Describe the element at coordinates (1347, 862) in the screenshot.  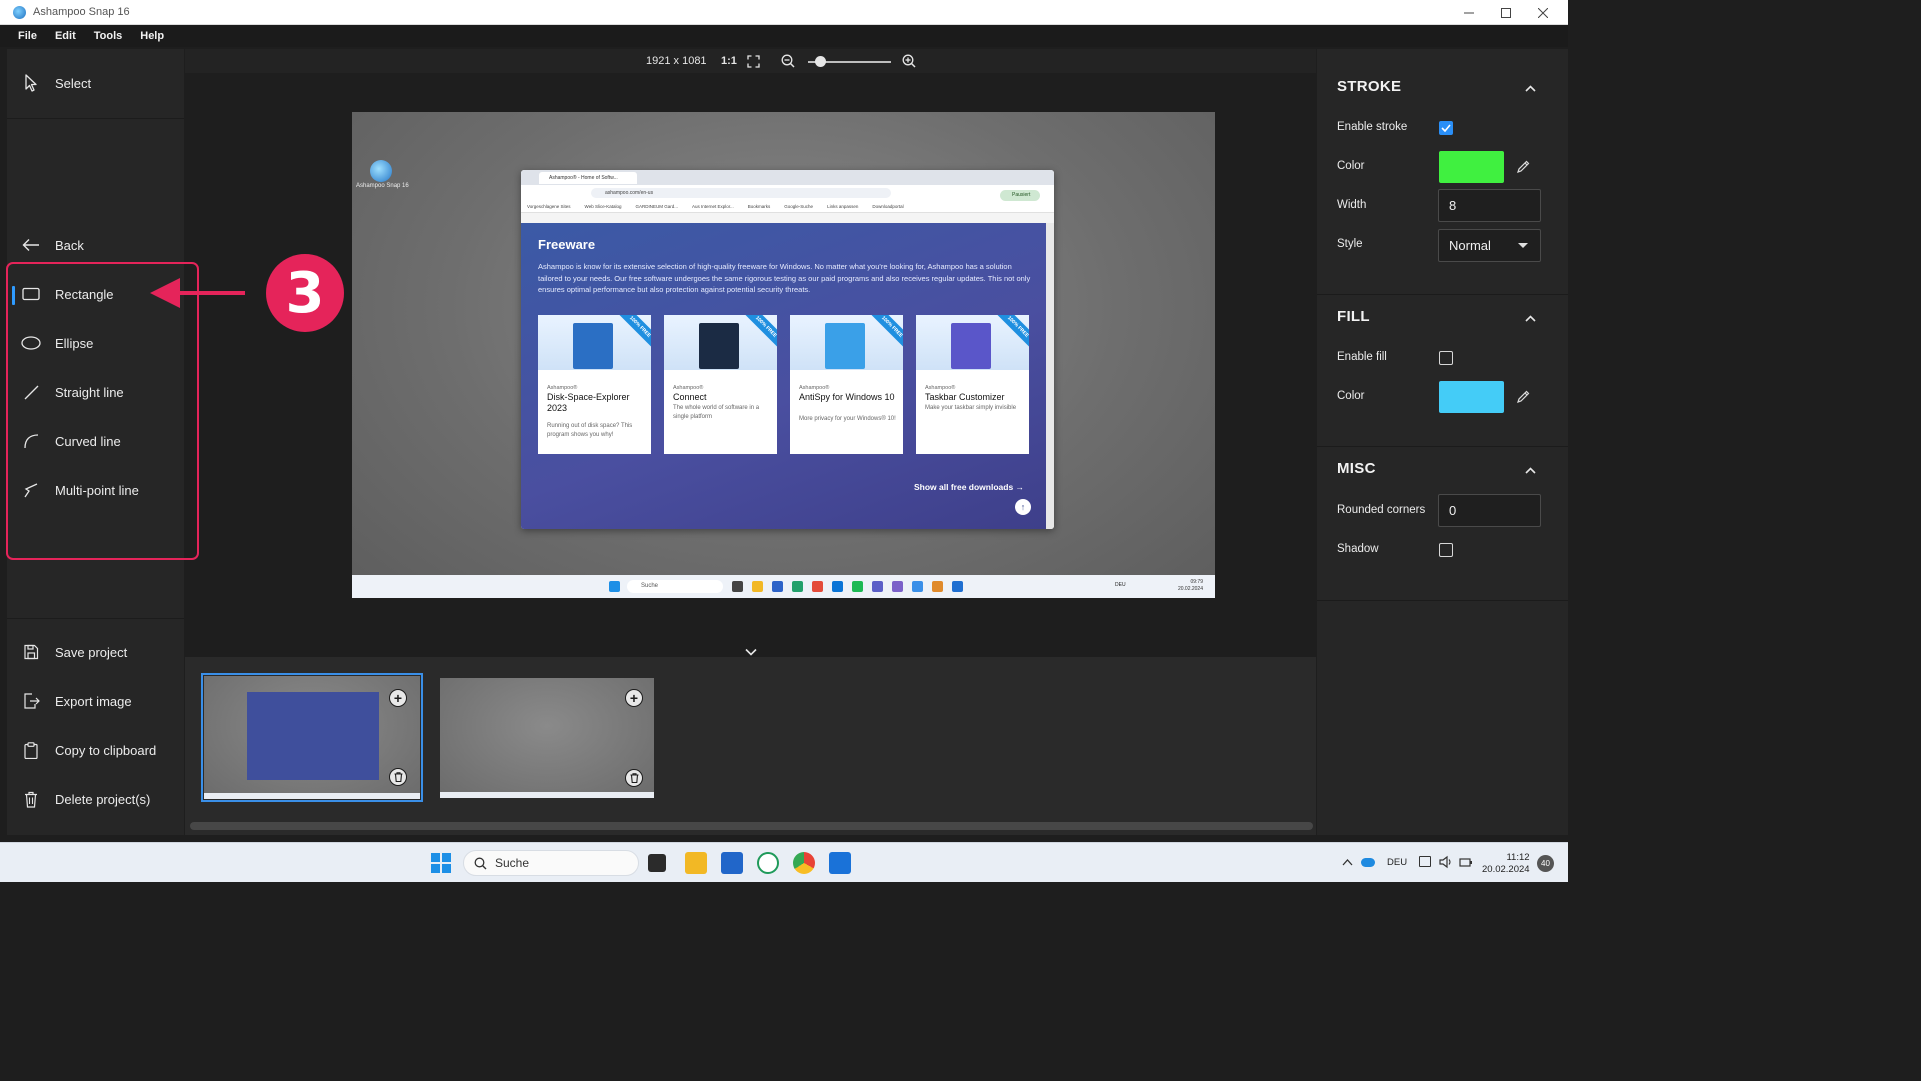
I see `tray-chevron-up-icon` at that location.